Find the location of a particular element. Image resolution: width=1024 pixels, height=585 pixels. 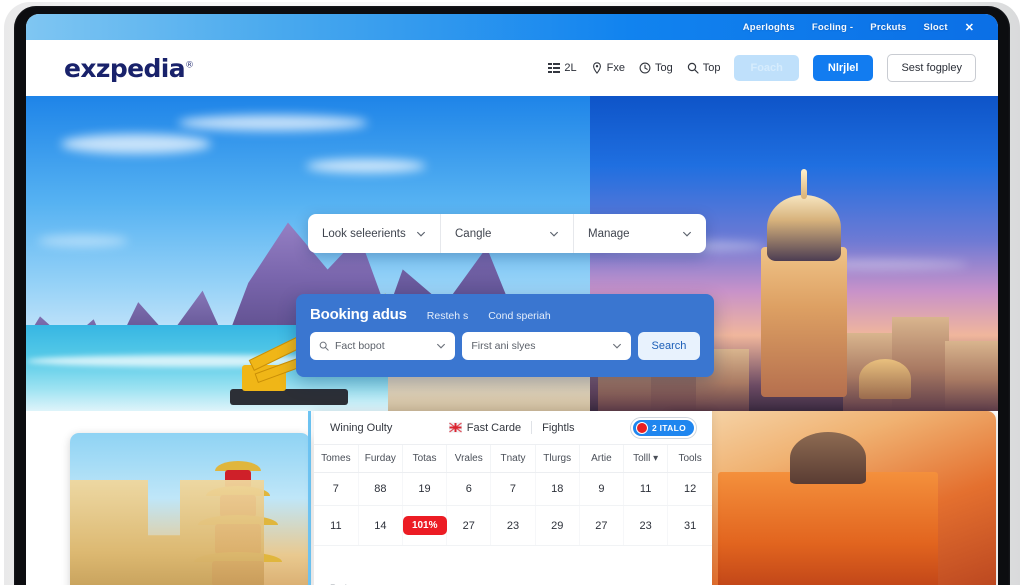

nav-item-clock: Tog is located at coordinates (656, 68).